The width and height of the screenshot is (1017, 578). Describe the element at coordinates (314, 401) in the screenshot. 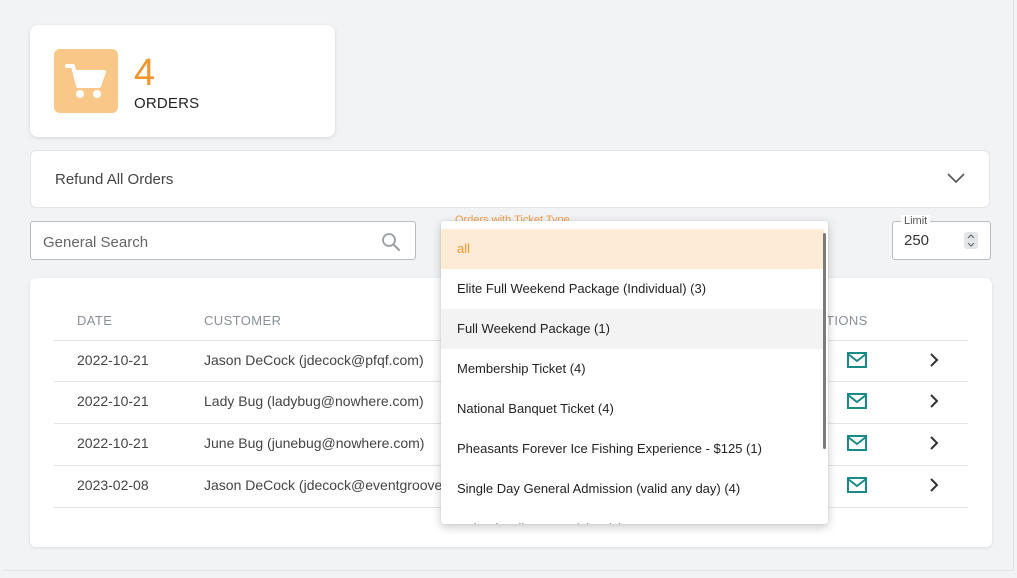

I see `order-customer: Lady Bug (ladybug@nowhere.com)` at that location.